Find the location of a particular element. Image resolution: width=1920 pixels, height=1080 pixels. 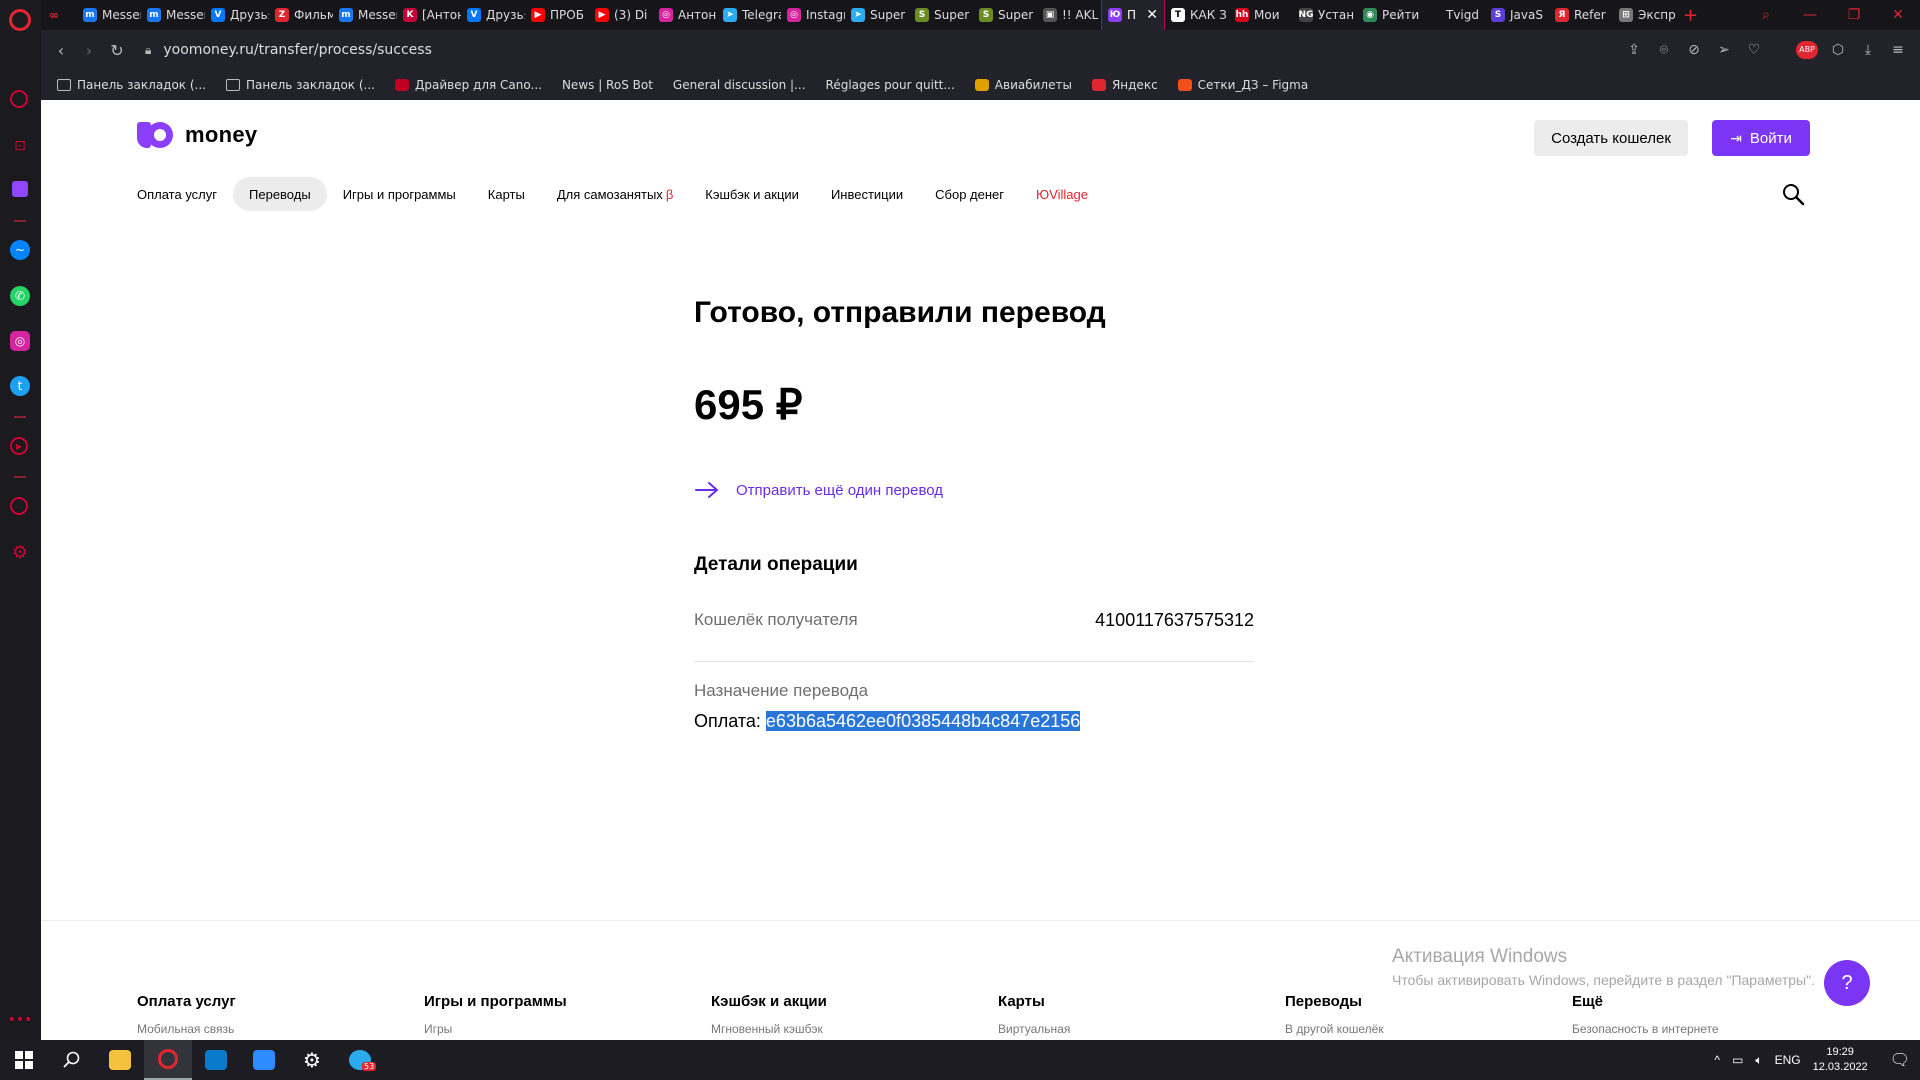

clock: 19:29 12.03.2022 is located at coordinates (1840, 1060).